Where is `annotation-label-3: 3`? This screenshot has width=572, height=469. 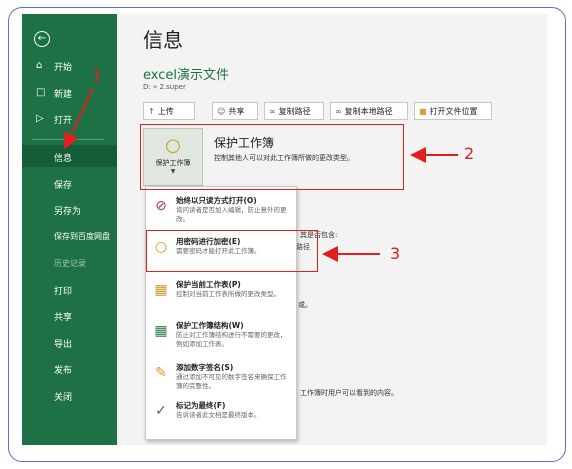
annotation-label-3: 3 is located at coordinates (395, 253).